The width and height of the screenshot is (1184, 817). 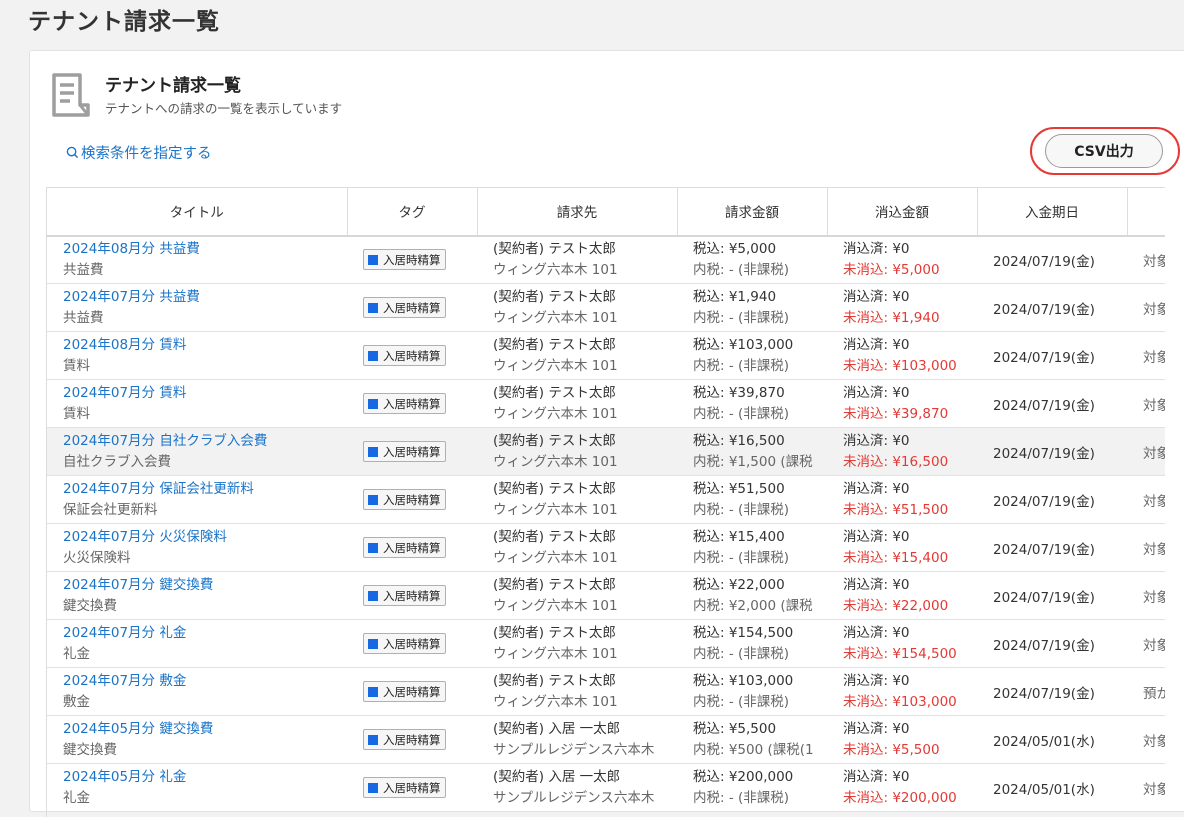 What do you see at coordinates (900, 701) in the screenshot?
I see `uncleared-amount: 未消込: ¥103,000` at bounding box center [900, 701].